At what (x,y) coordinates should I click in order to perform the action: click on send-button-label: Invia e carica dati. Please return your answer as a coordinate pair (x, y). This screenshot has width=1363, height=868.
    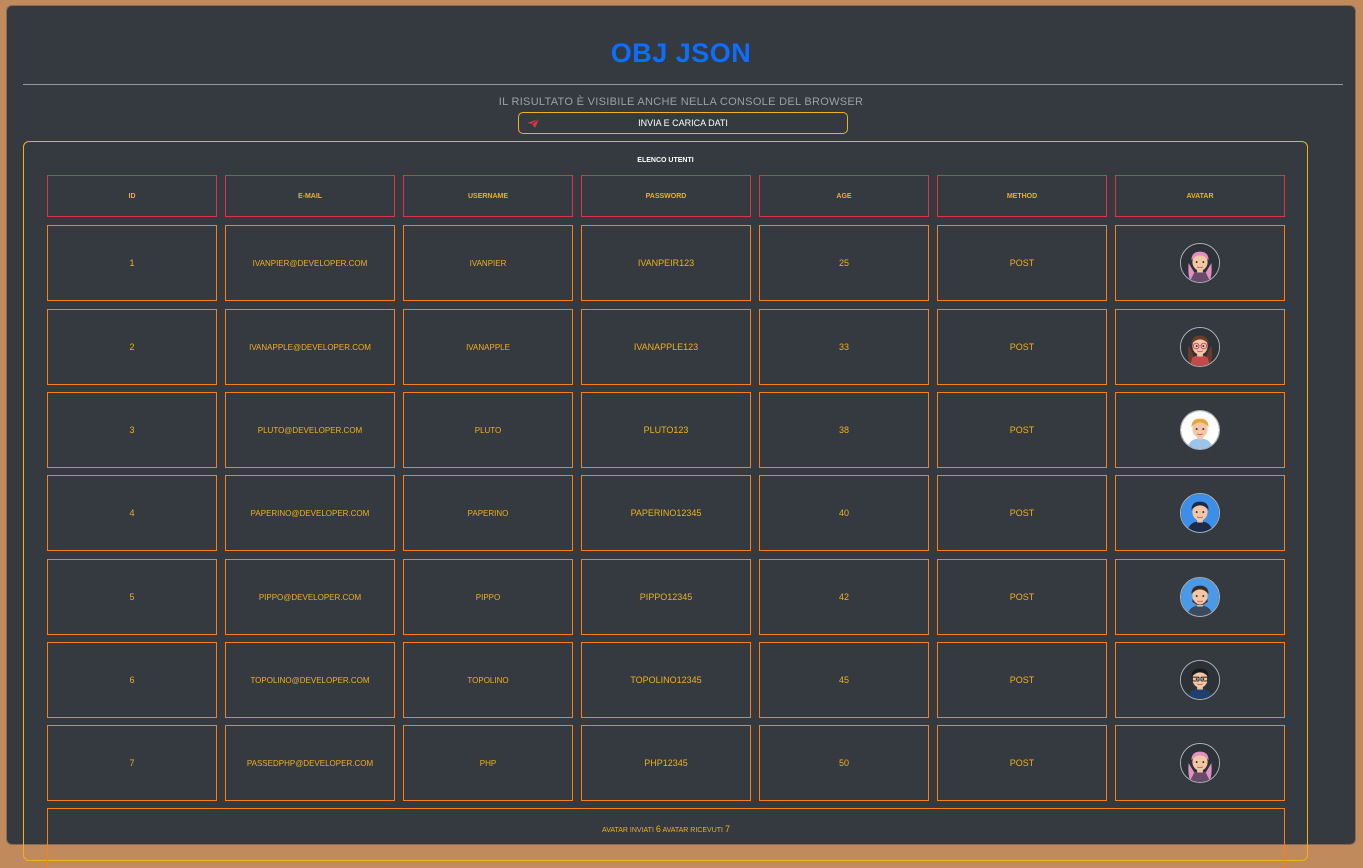
    Looking at the image, I should click on (683, 123).